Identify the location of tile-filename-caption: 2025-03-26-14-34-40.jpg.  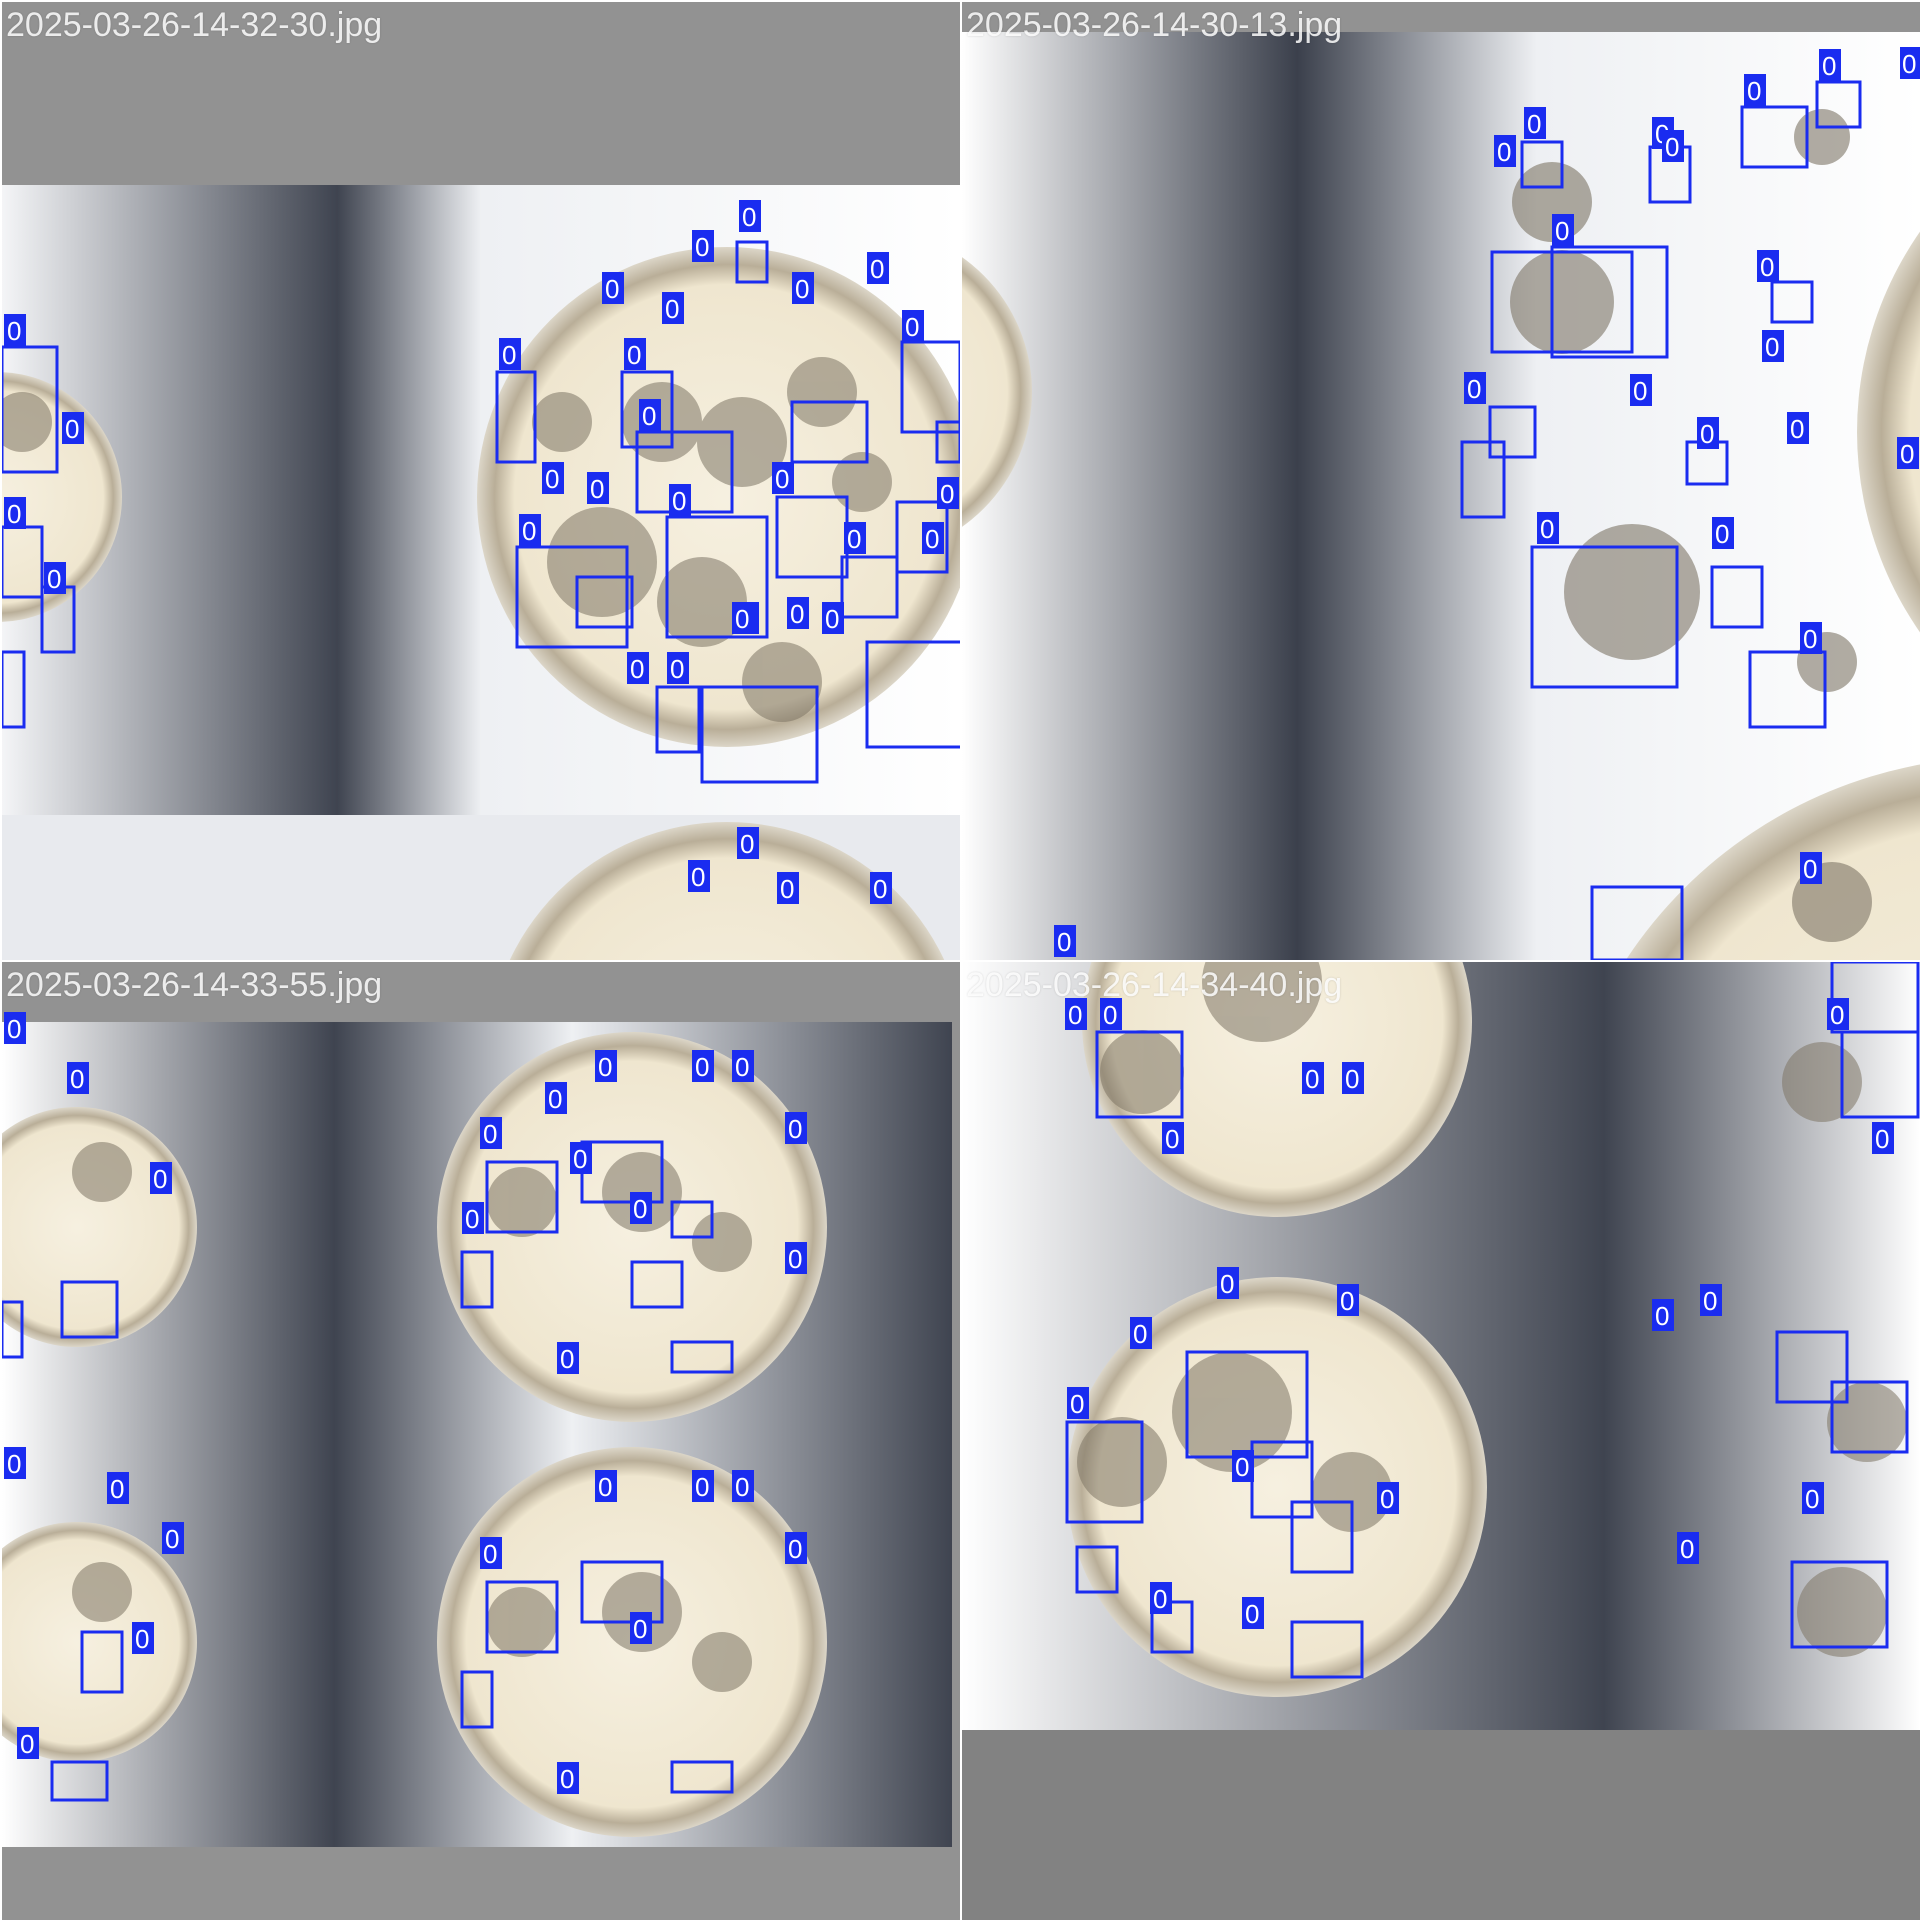
(1154, 985).